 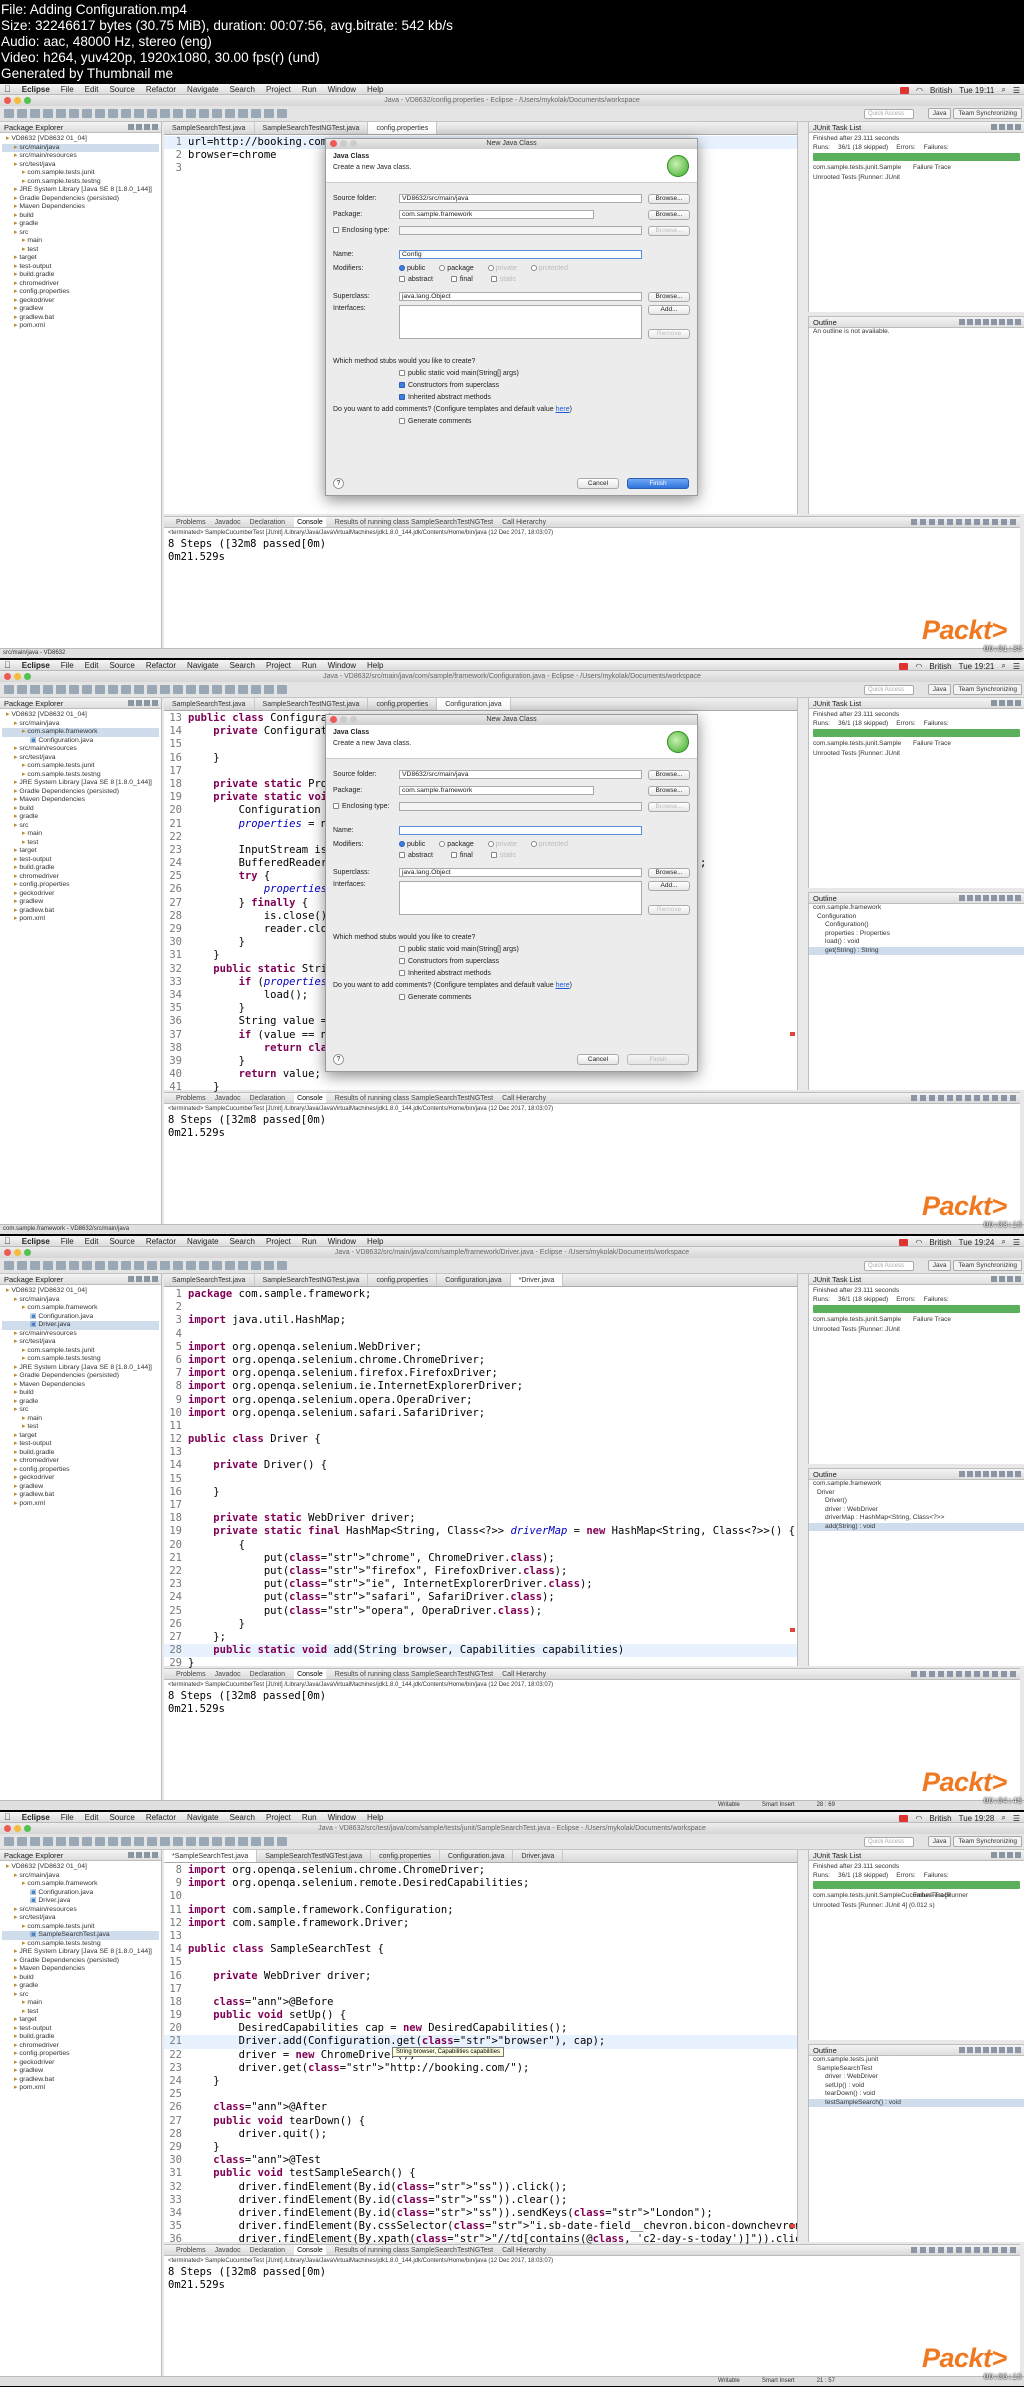 What do you see at coordinates (80, 1444) in the screenshot?
I see `tree-item: ▸ test-output` at bounding box center [80, 1444].